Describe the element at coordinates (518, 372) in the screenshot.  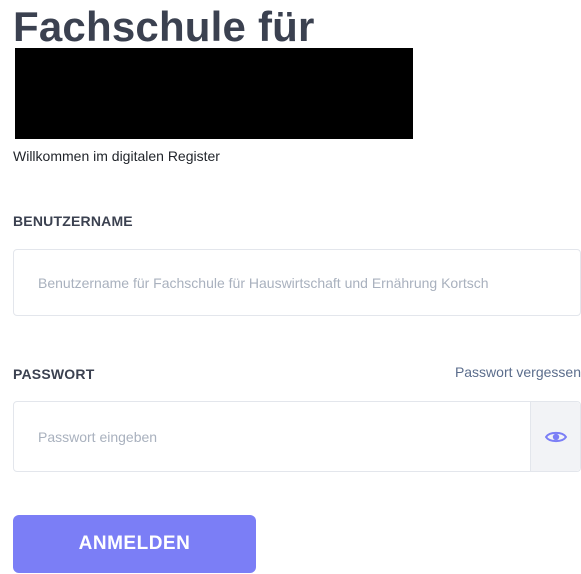
I see `forgot-password-link: Passwort vergessen` at that location.